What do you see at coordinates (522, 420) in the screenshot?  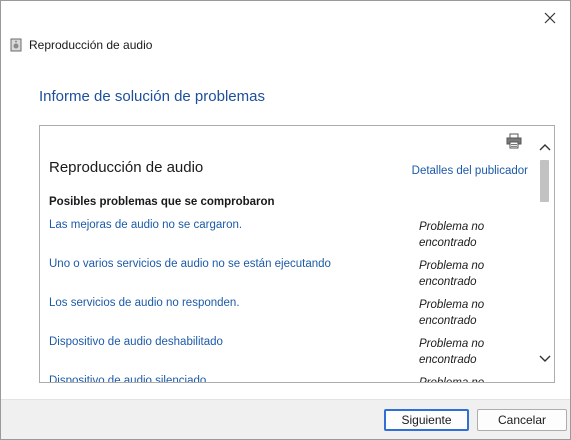 I see `cancel-button: Cancelar` at bounding box center [522, 420].